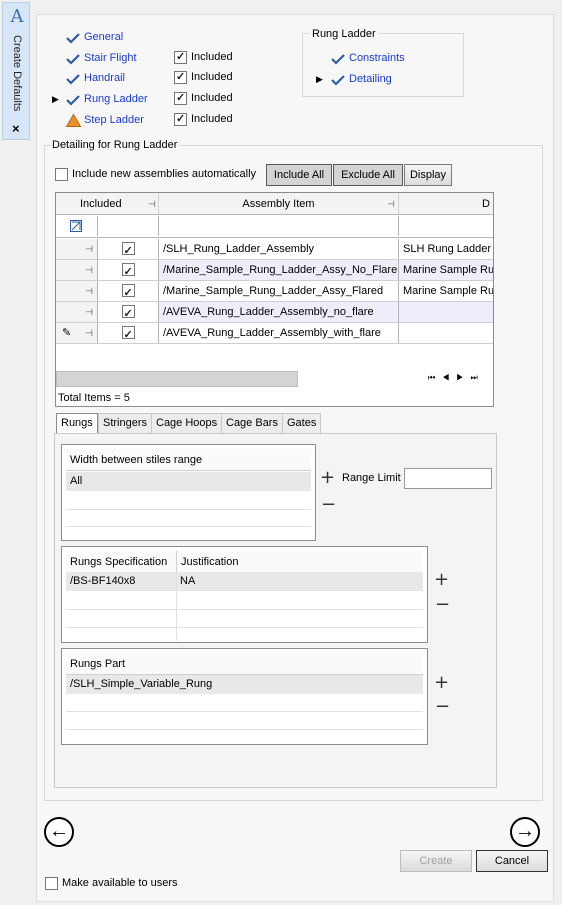  I want to click on column-header-assembly-item: Assembly Item ⊣, so click(279, 204).